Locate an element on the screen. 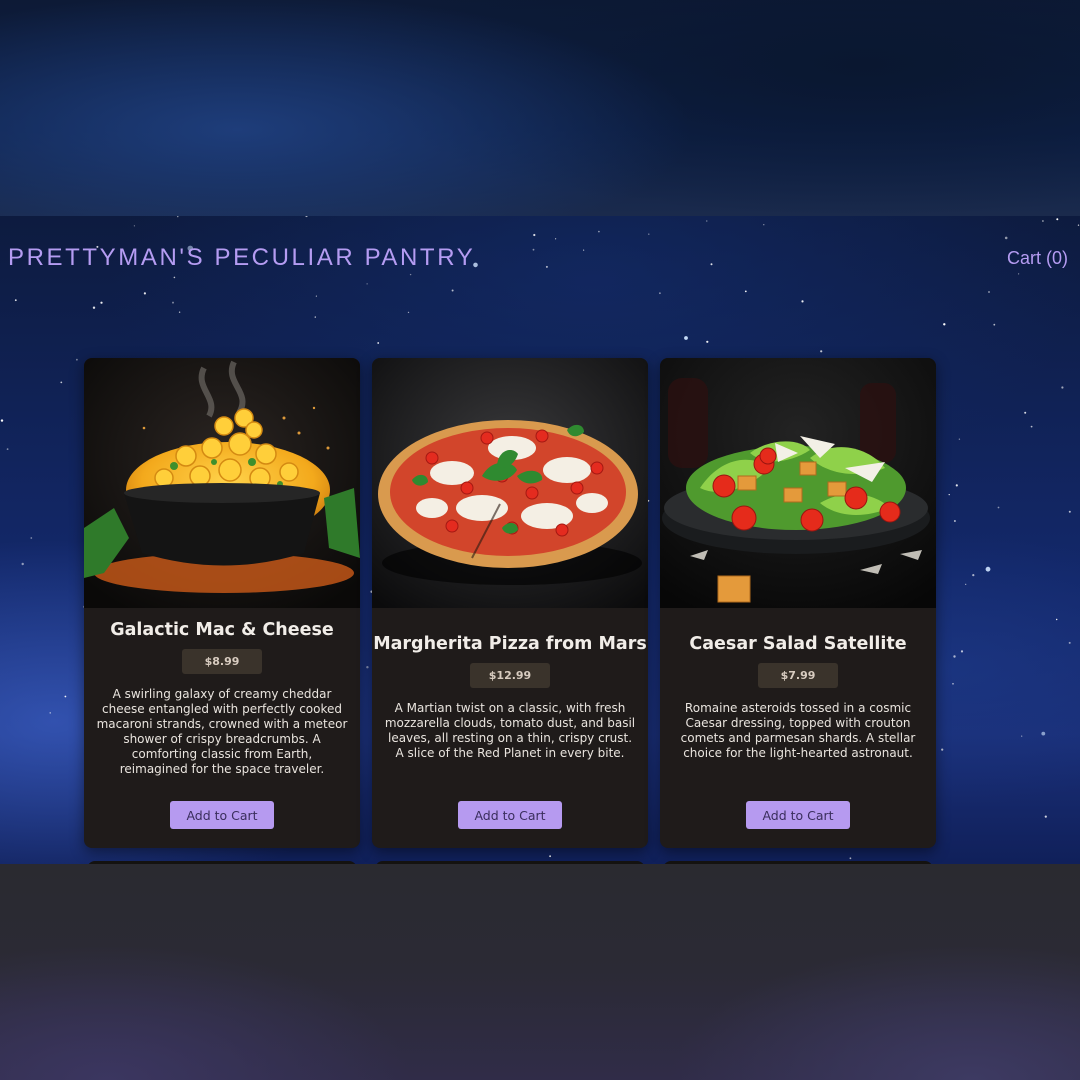  price-badge: $12.99 is located at coordinates (510, 675).